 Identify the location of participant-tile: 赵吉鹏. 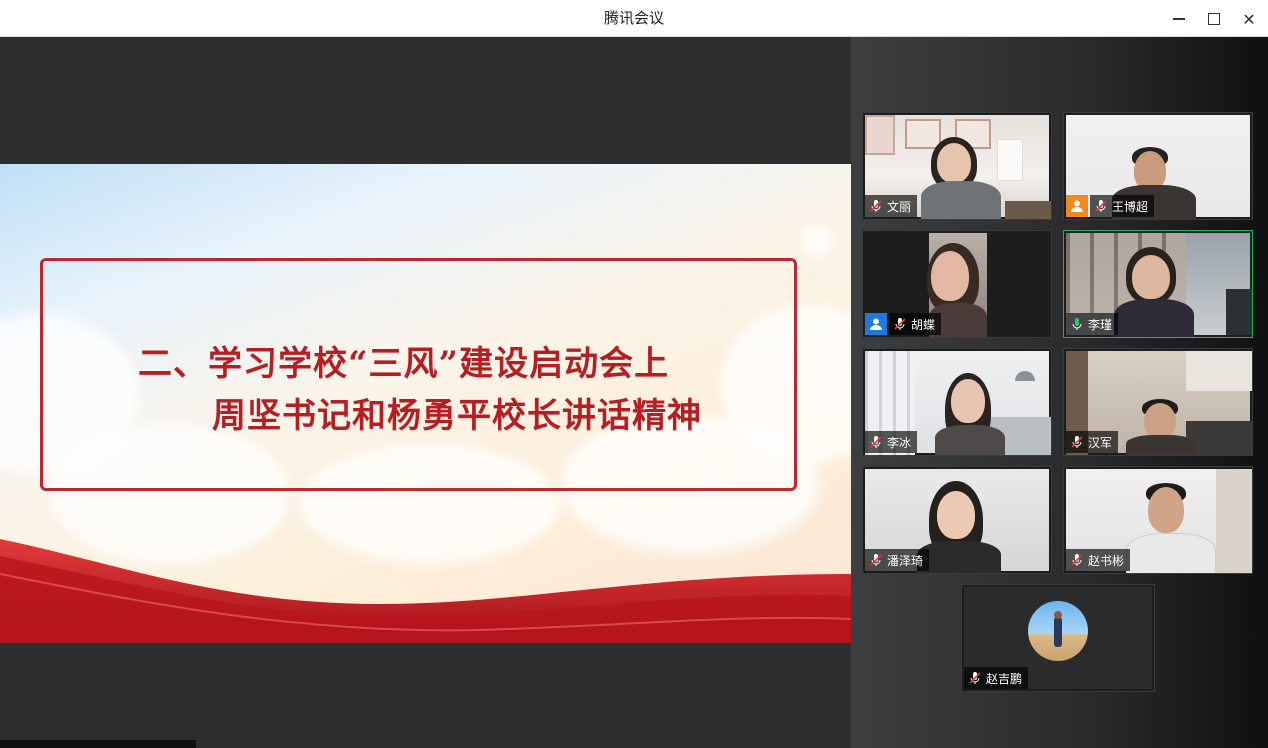
(1058, 638).